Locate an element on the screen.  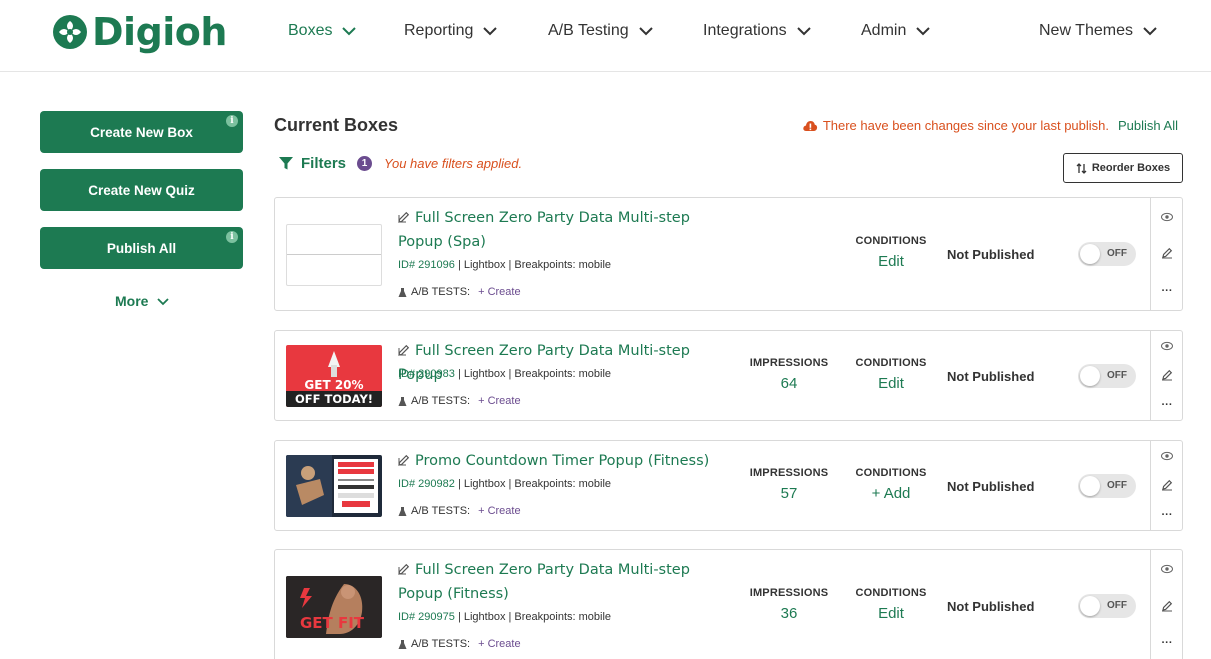
box-thumbnail: GET 20% OFF TODAY! is located at coordinates (334, 376).